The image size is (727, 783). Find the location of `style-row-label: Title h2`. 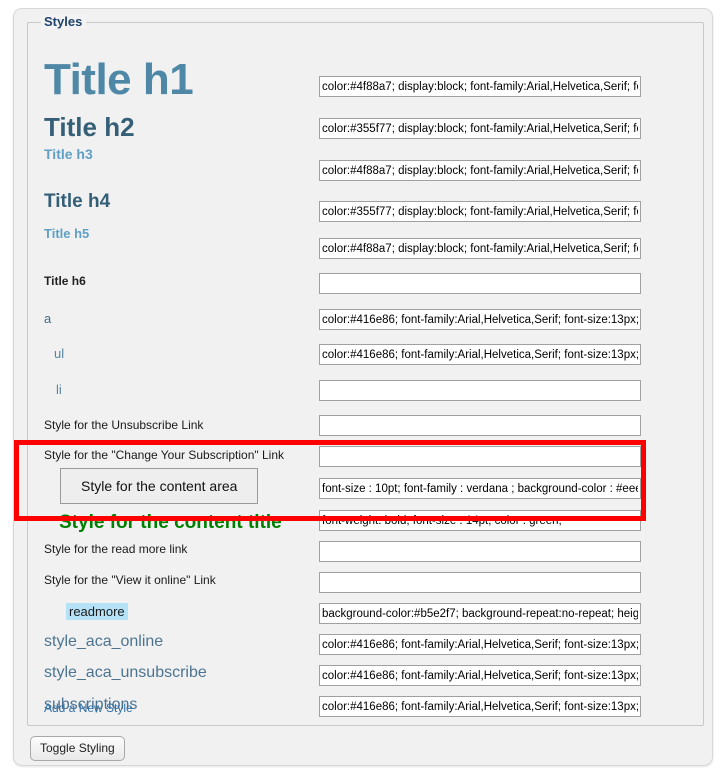

style-row-label: Title h2 is located at coordinates (89, 127).